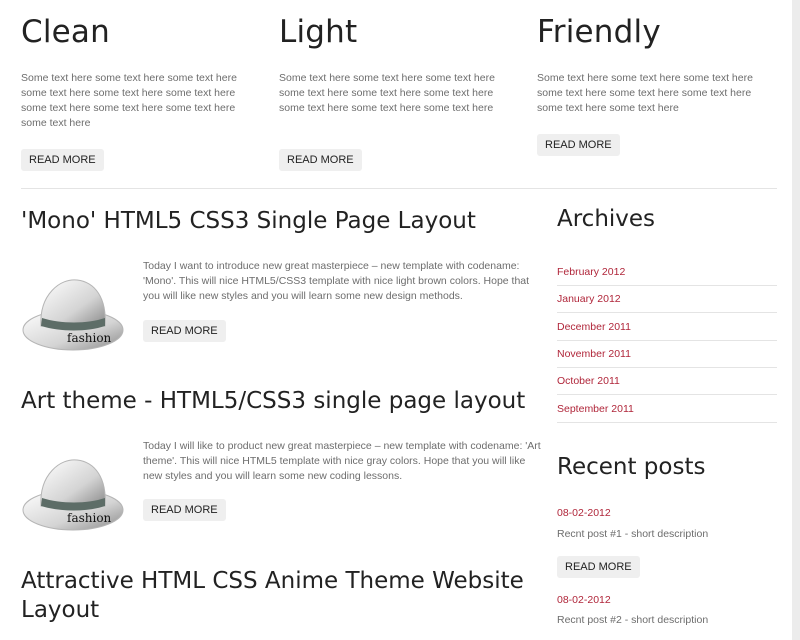 The height and width of the screenshot is (640, 800). I want to click on archive-link: October 2011, so click(667, 381).